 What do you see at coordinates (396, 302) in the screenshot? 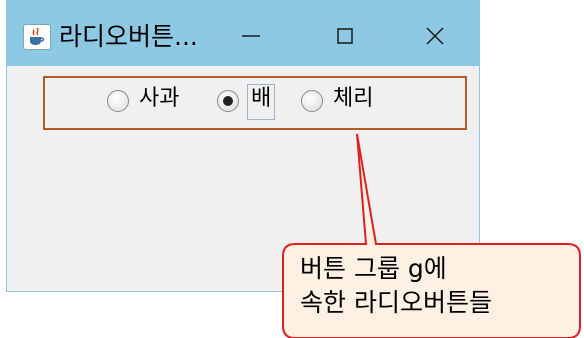
I see `callout-line-2: 속한 라디오버튼들` at bounding box center [396, 302].